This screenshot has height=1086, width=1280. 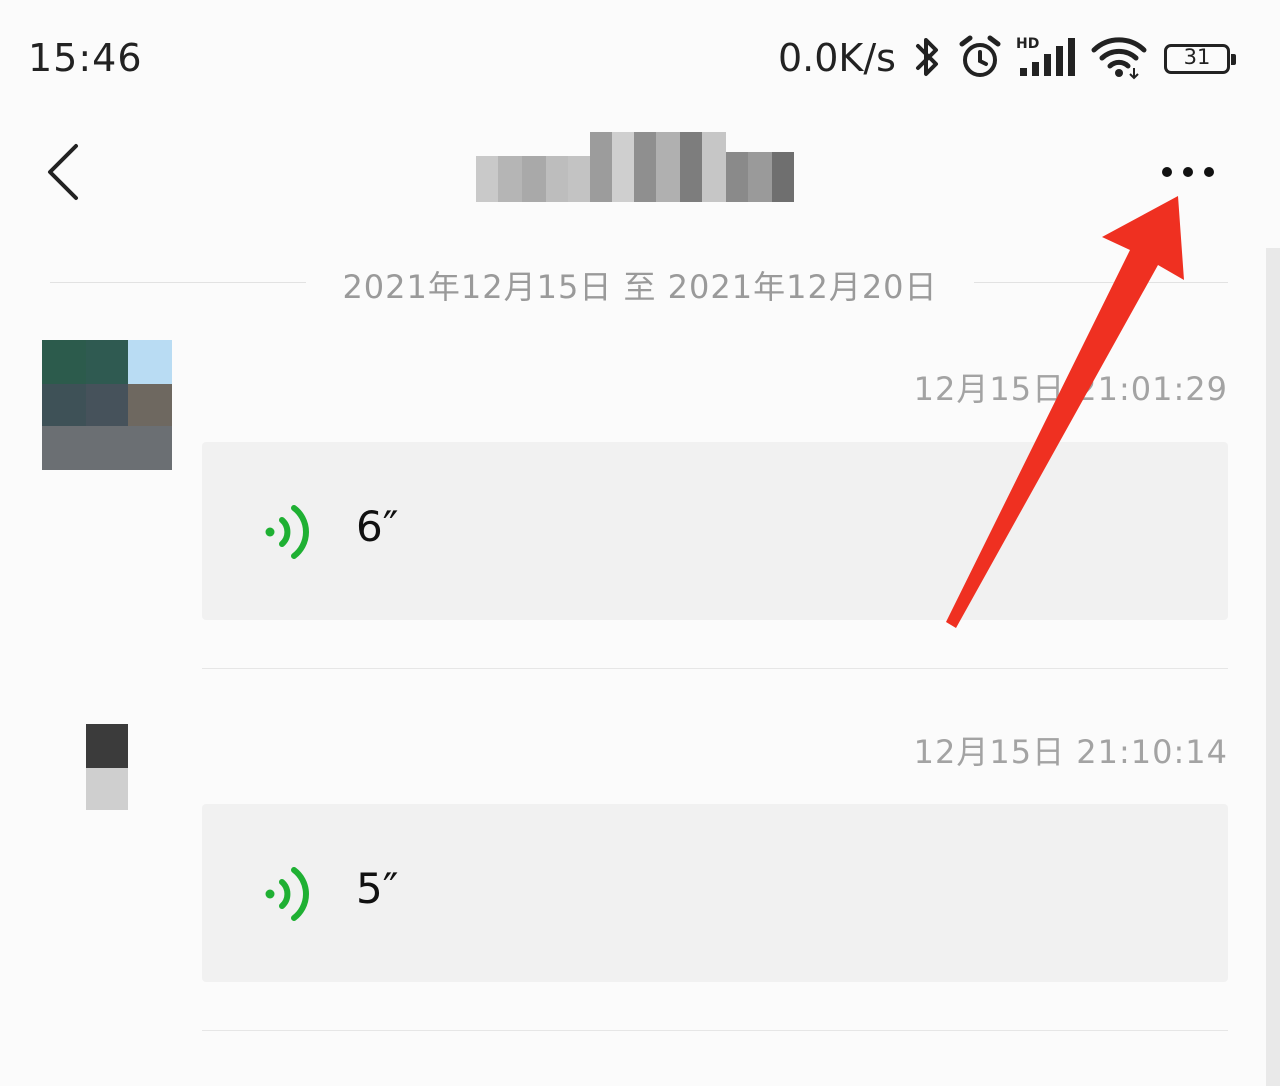 What do you see at coordinates (1101, 282) in the screenshot?
I see `date-range-divider-right` at bounding box center [1101, 282].